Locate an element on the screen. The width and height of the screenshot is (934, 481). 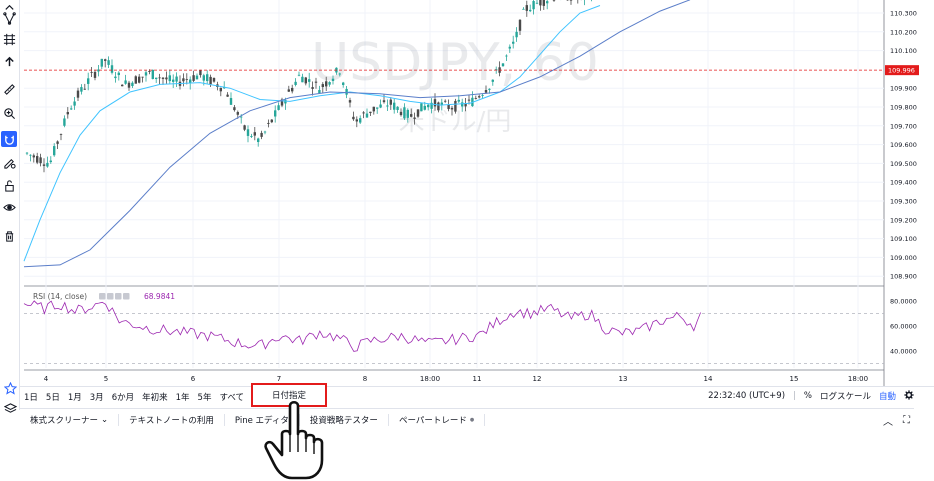
tab-stock-screener: 株式スクリーナー ⌄ is located at coordinates (70, 420).